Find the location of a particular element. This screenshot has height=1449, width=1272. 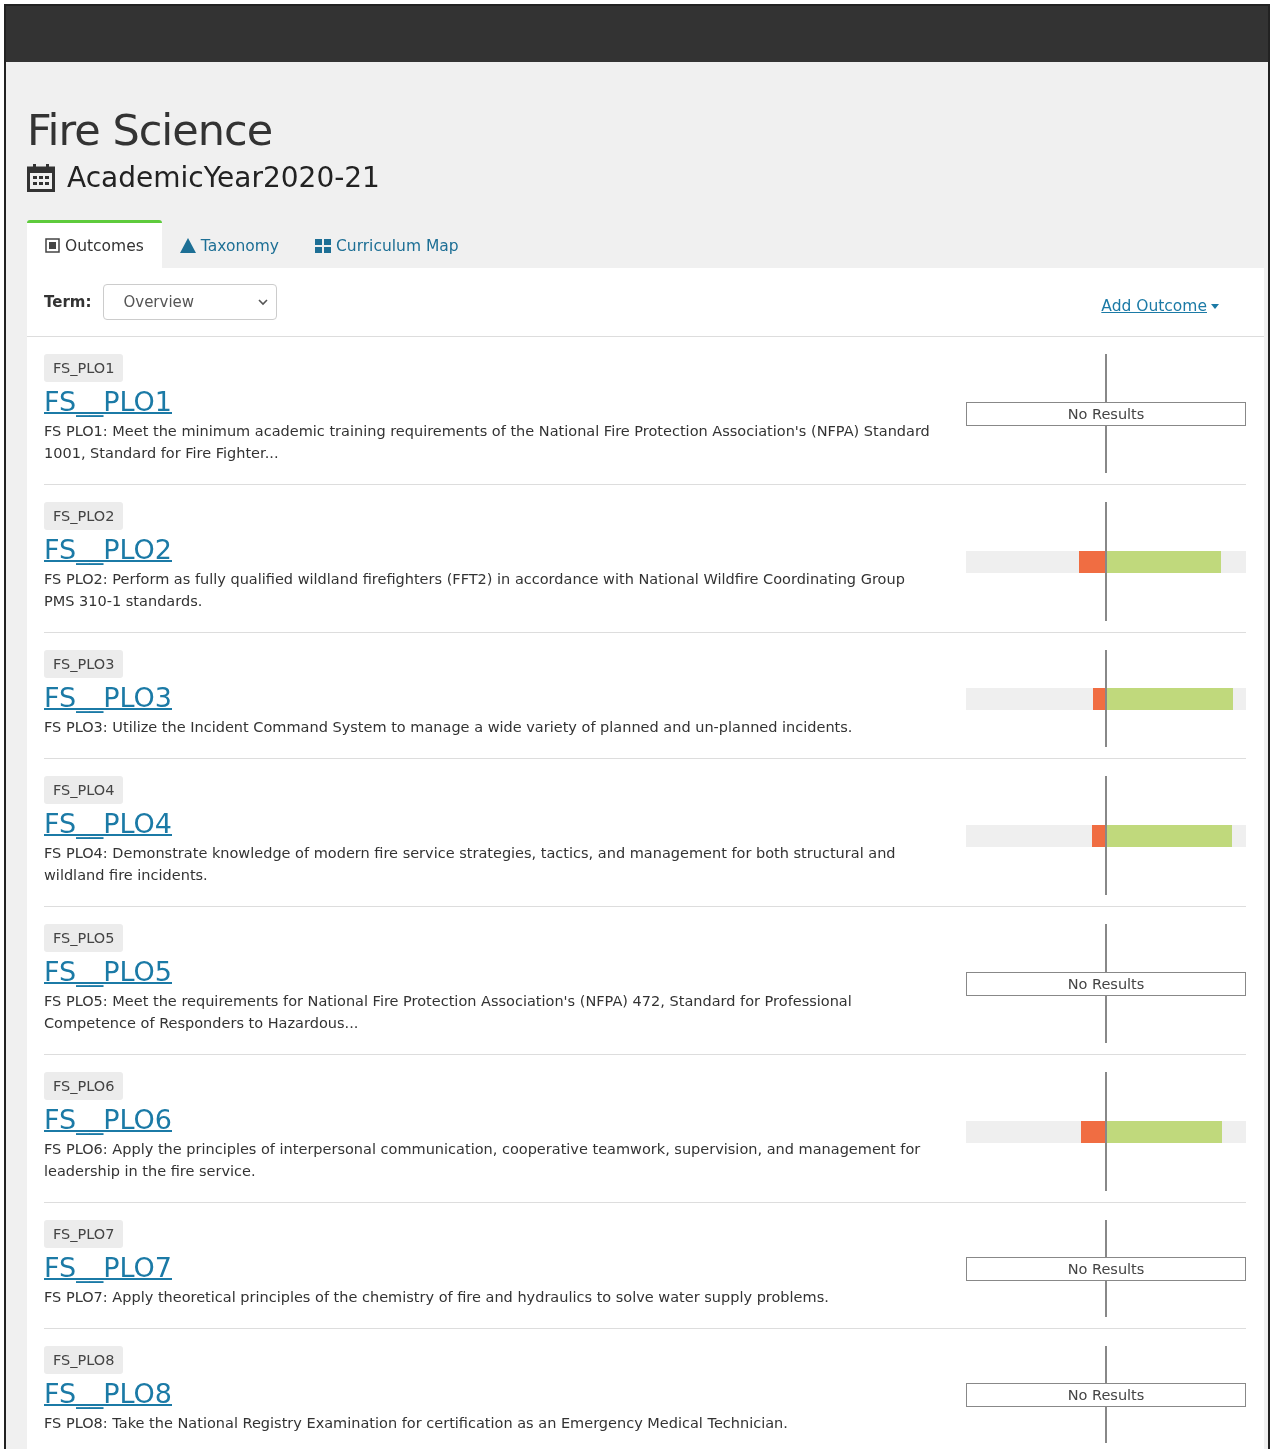

outcome-title-link: FS__PLO6 is located at coordinates (108, 1120).